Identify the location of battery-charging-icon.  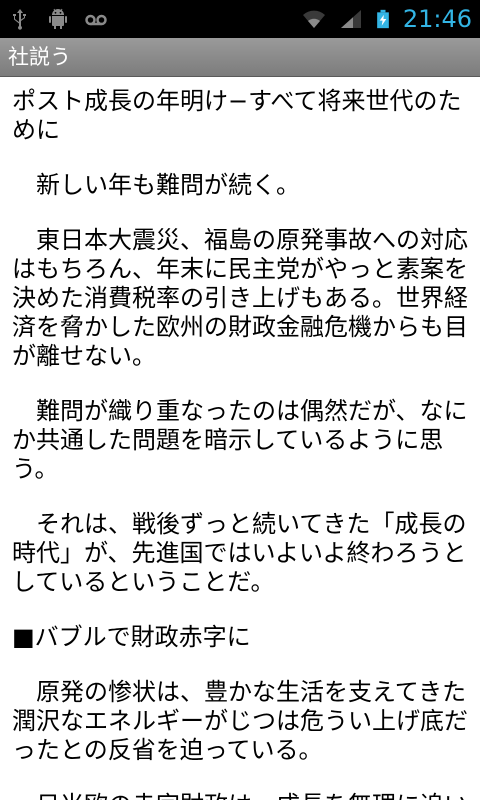
(382, 19).